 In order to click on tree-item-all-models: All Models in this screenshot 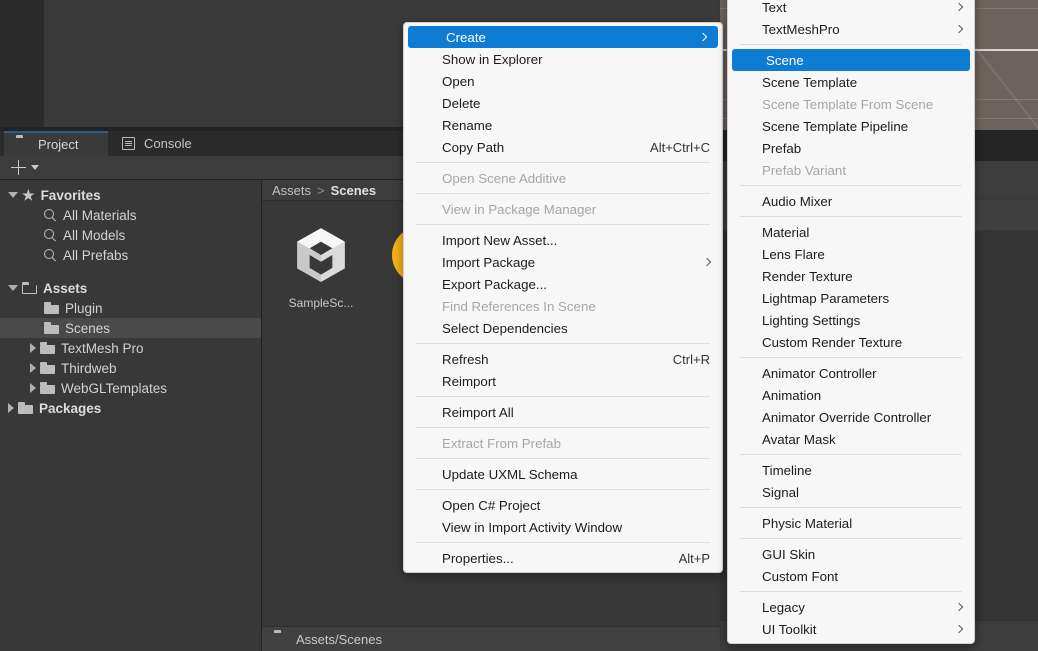, I will do `click(130, 235)`.